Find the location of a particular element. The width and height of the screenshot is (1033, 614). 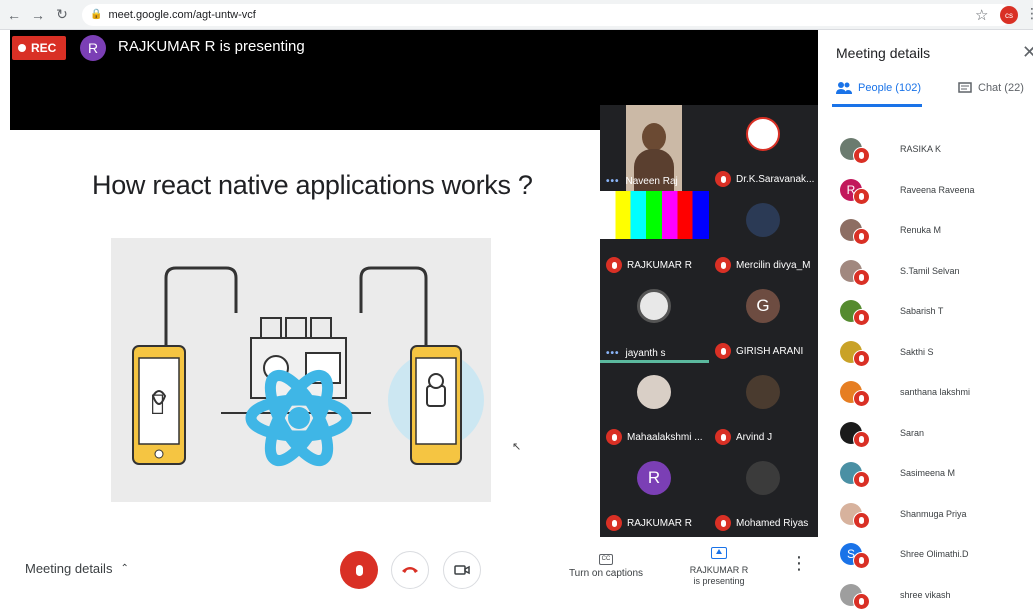

participant-avatar: R is located at coordinates (654, 478).